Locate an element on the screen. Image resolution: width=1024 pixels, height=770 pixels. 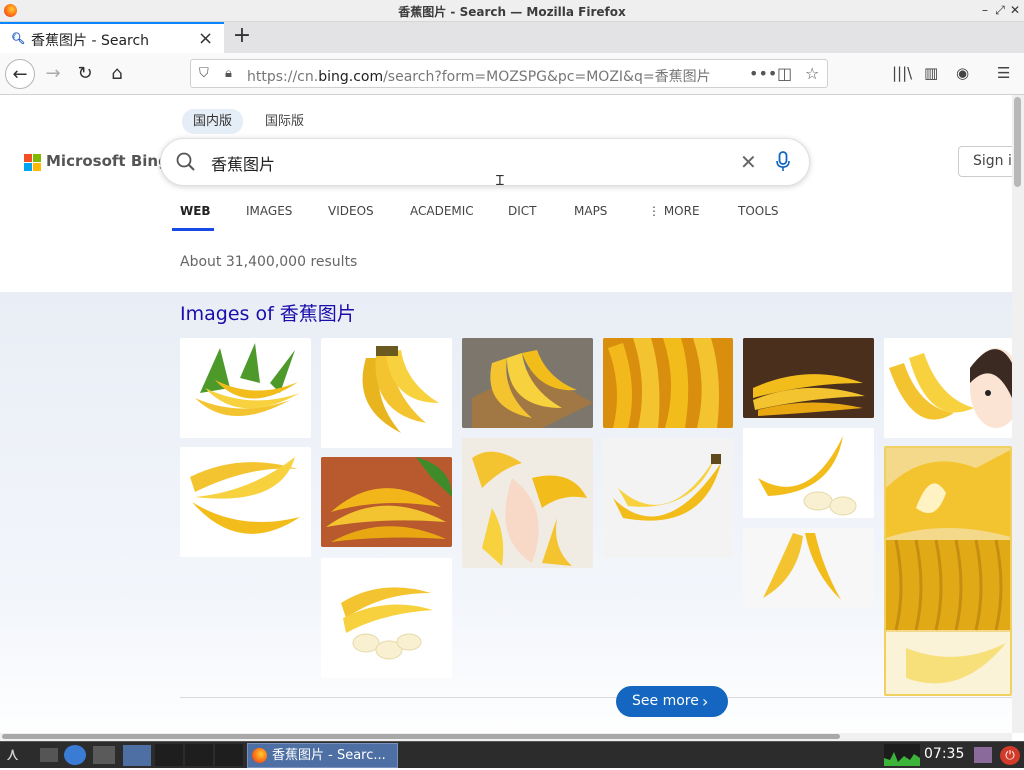
menu-icon: ☰ is located at coordinates (1003, 73).